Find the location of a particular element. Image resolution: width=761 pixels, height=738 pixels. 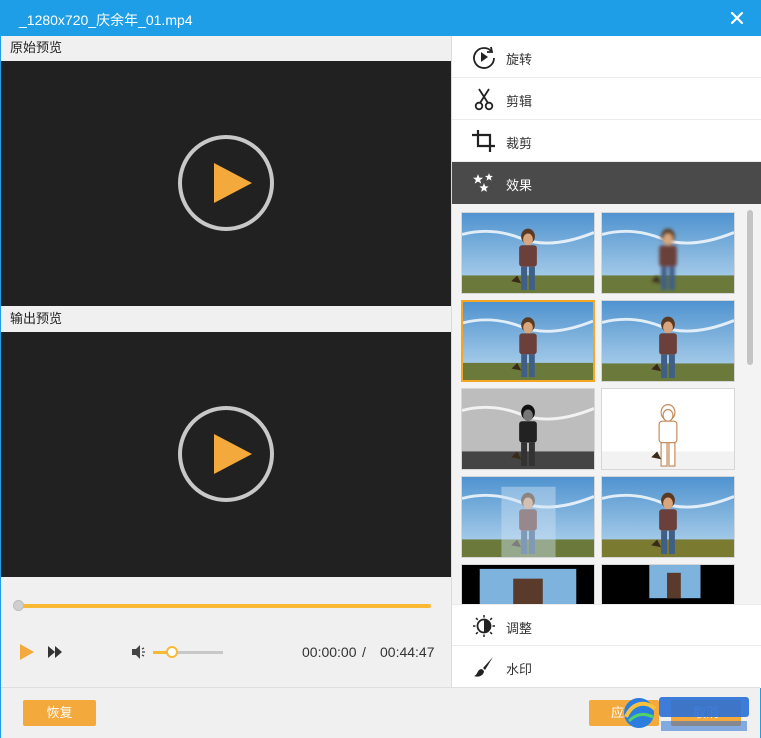

menu-label: 剪辑 is located at coordinates (519, 101).